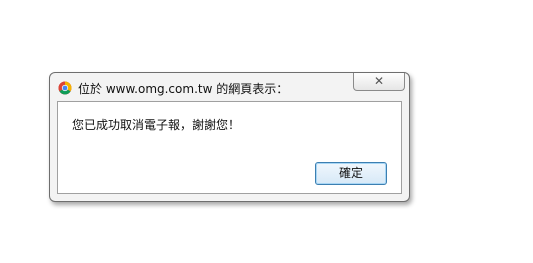 This screenshot has width=533, height=263. I want to click on close-icon: ✕, so click(379, 81).